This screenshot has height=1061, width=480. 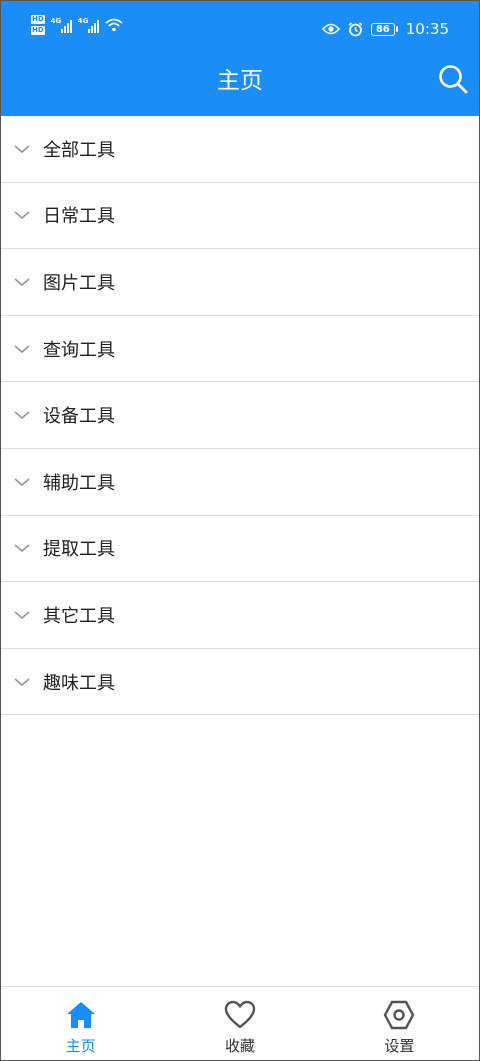 What do you see at coordinates (239, 1046) in the screenshot?
I see `tab-favorites-label: 收藏` at bounding box center [239, 1046].